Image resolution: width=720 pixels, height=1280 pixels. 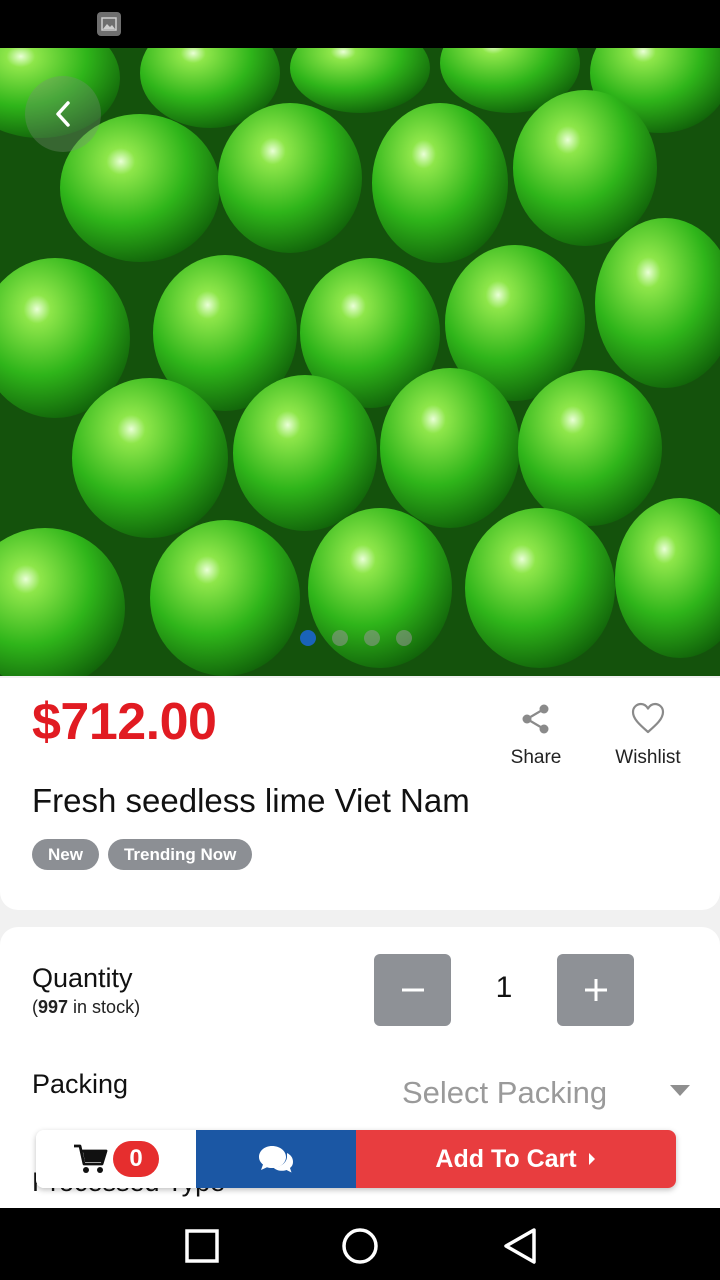 What do you see at coordinates (180, 854) in the screenshot?
I see `badge-trending-now: Trending Now` at bounding box center [180, 854].